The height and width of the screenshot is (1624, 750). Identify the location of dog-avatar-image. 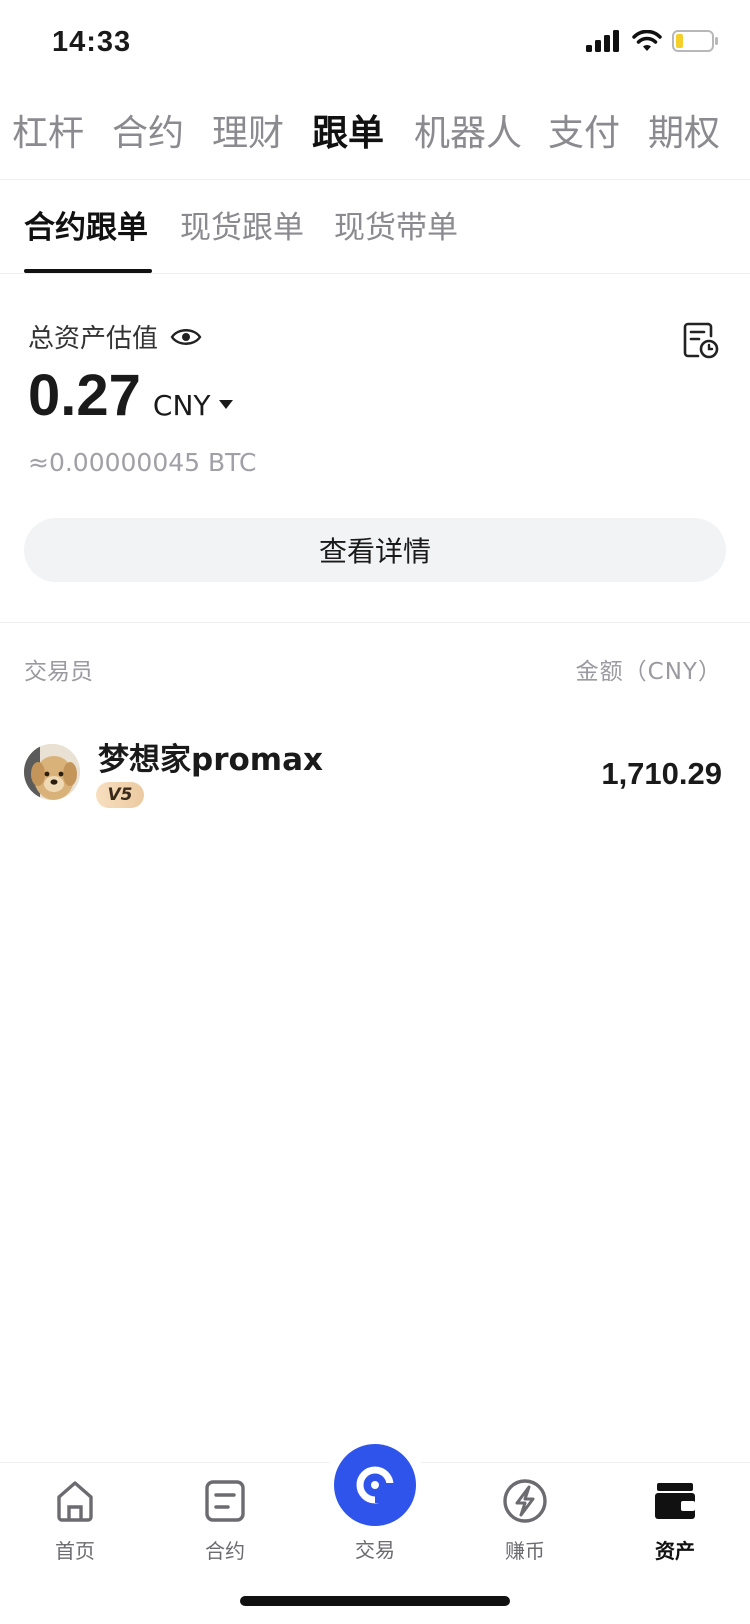
(52, 772).